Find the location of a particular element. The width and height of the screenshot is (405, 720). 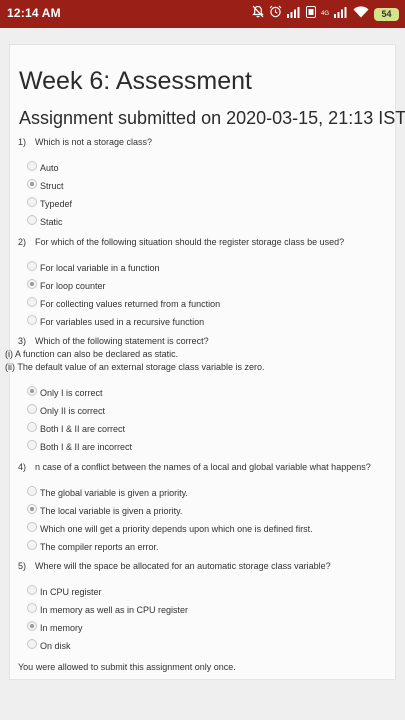

option-label: Auto is located at coordinates (49, 168).